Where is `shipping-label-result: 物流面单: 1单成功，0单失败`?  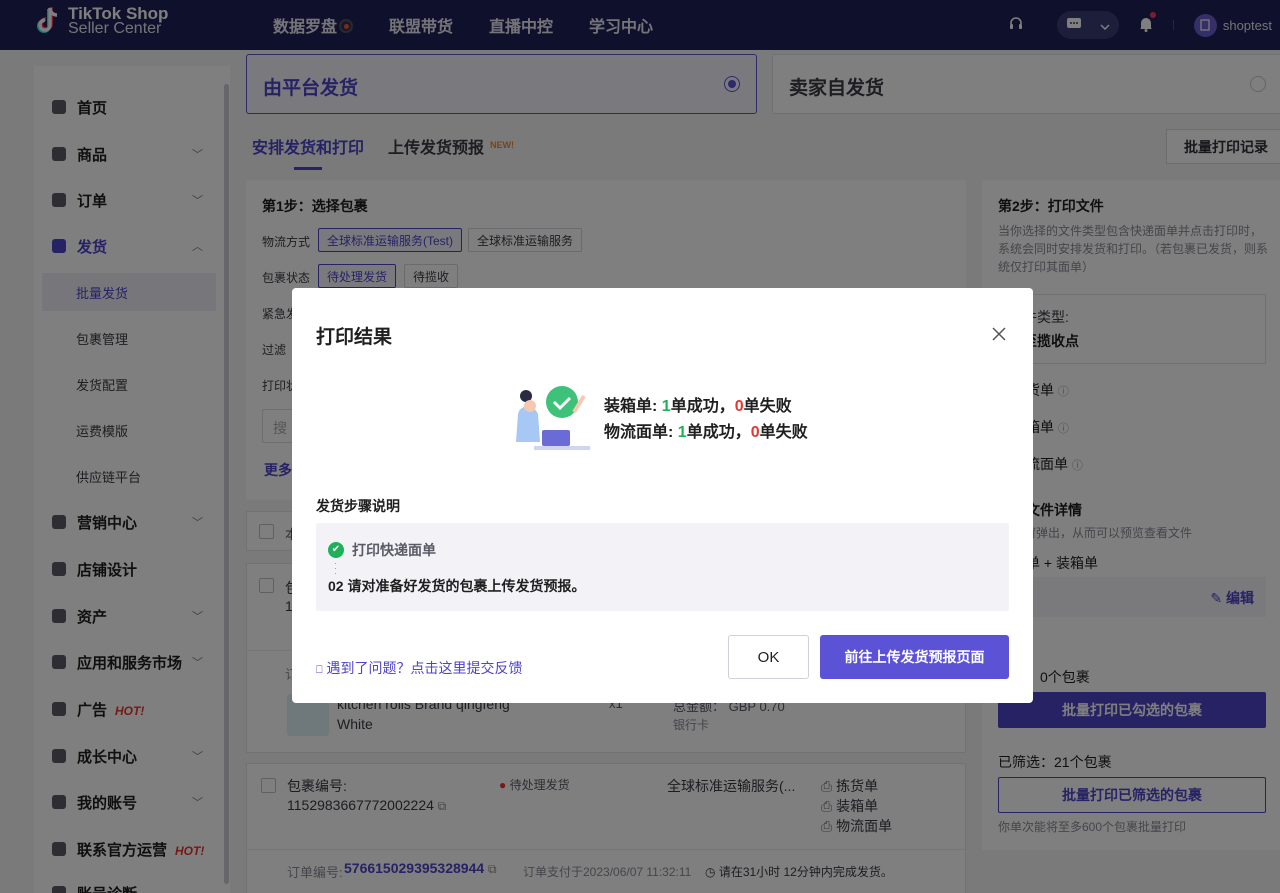
shipping-label-result: 物流面单: 1单成功，0单失败 is located at coordinates (706, 433).